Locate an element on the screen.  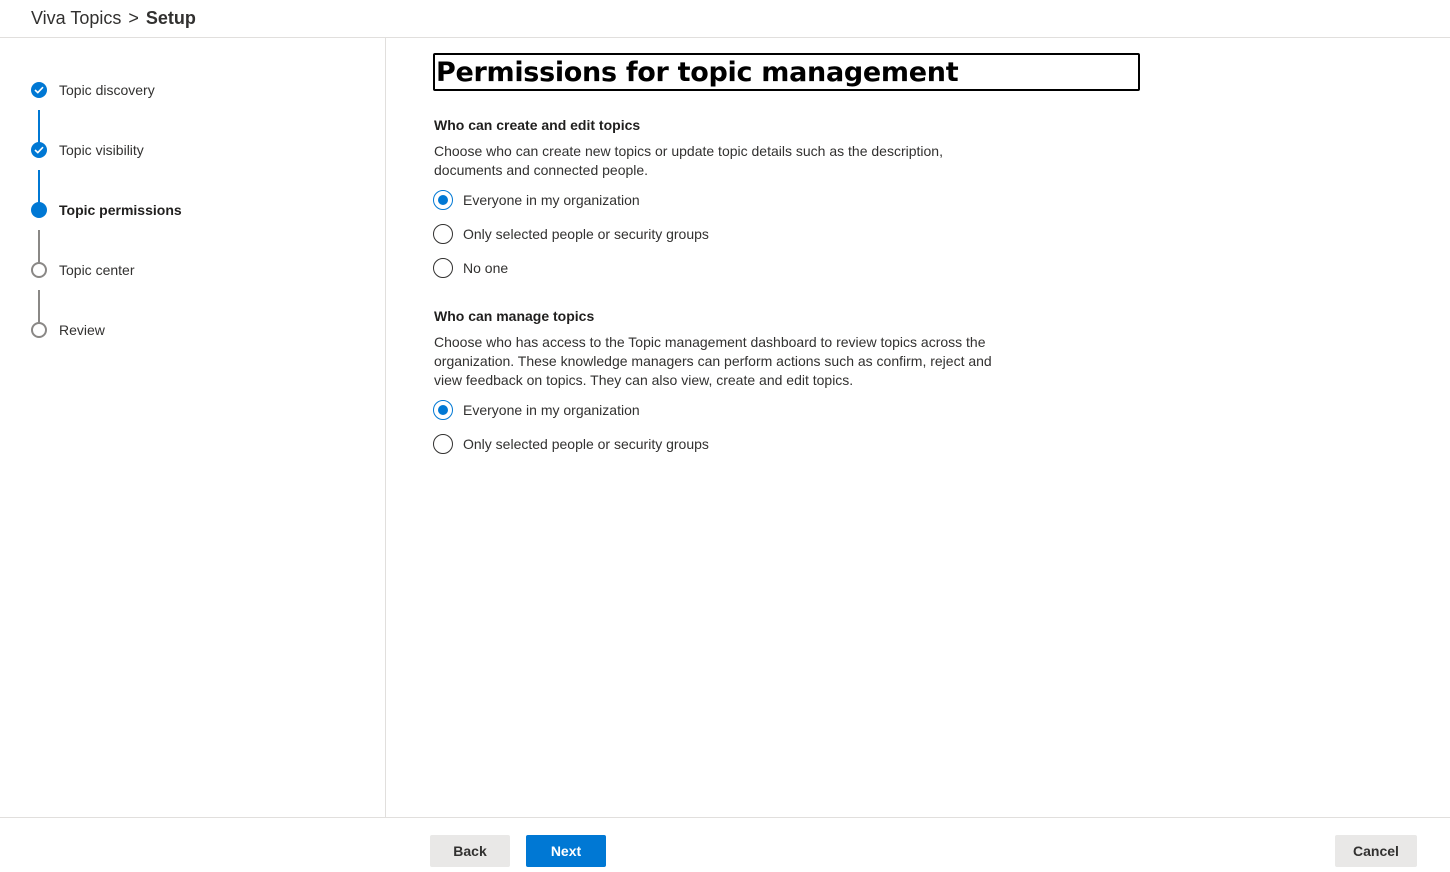
manage-option-selected-people: Only selected people or security groups is located at coordinates (571, 444).